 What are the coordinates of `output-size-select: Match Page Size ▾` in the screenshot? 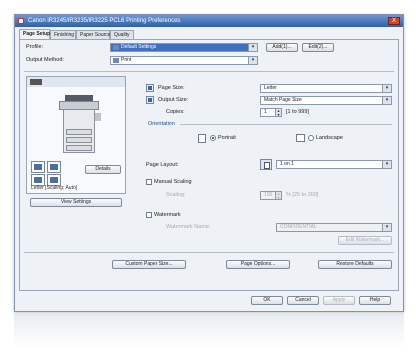 It's located at (326, 100).